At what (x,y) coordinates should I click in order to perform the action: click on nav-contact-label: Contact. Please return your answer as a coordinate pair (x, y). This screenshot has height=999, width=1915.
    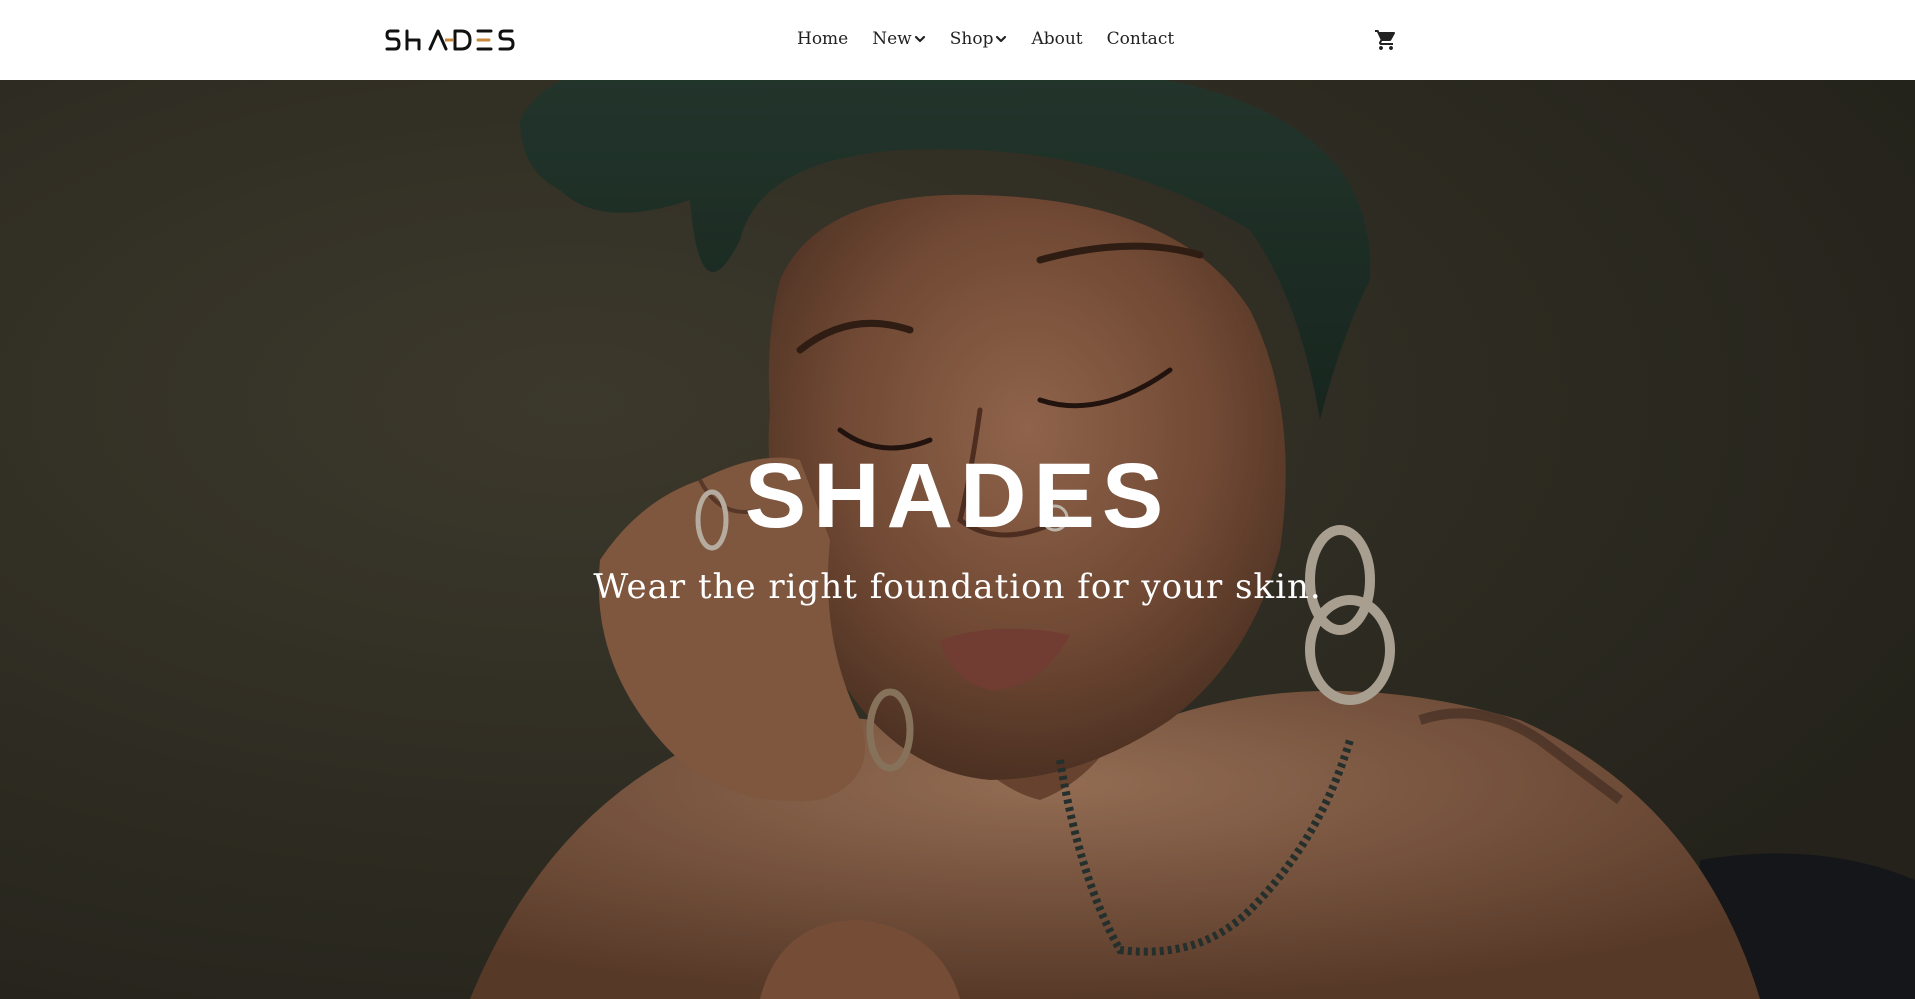
    Looking at the image, I should click on (1140, 39).